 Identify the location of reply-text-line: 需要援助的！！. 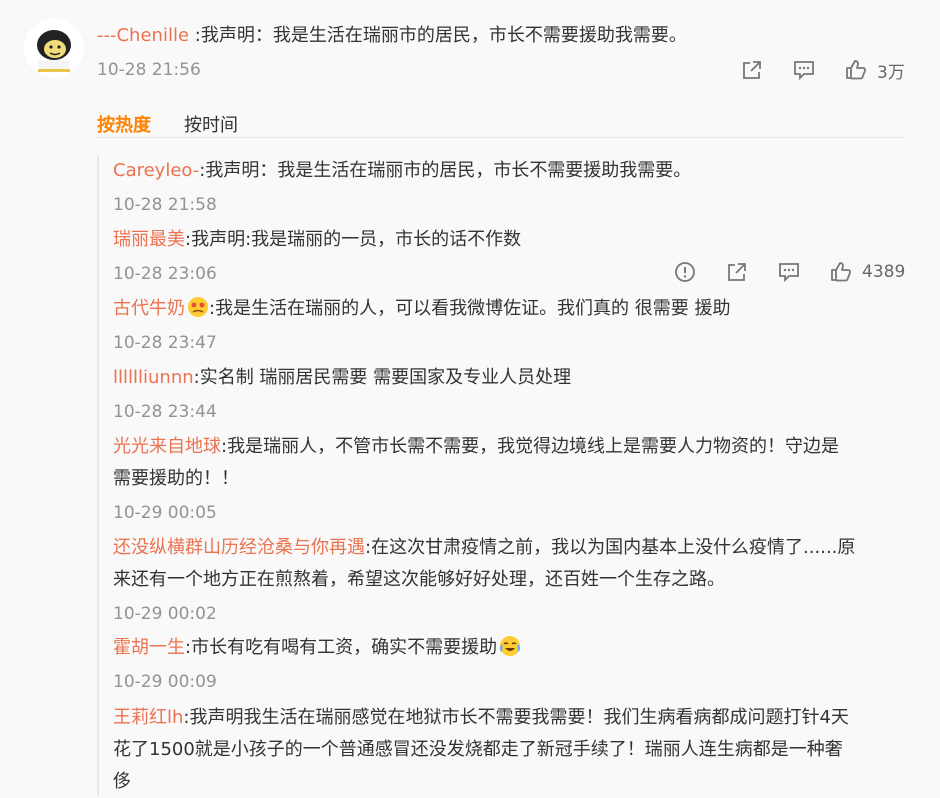
(176, 478).